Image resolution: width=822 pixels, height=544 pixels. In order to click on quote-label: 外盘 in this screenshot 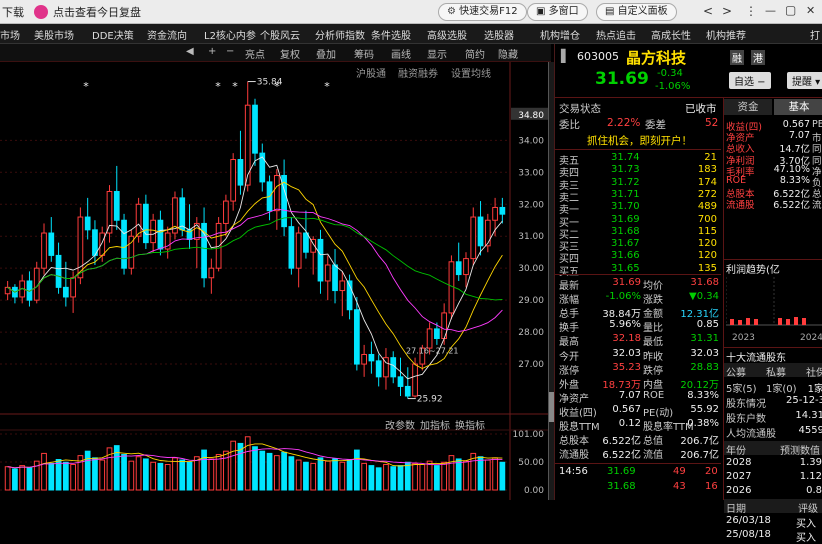, I will do `click(569, 385)`.